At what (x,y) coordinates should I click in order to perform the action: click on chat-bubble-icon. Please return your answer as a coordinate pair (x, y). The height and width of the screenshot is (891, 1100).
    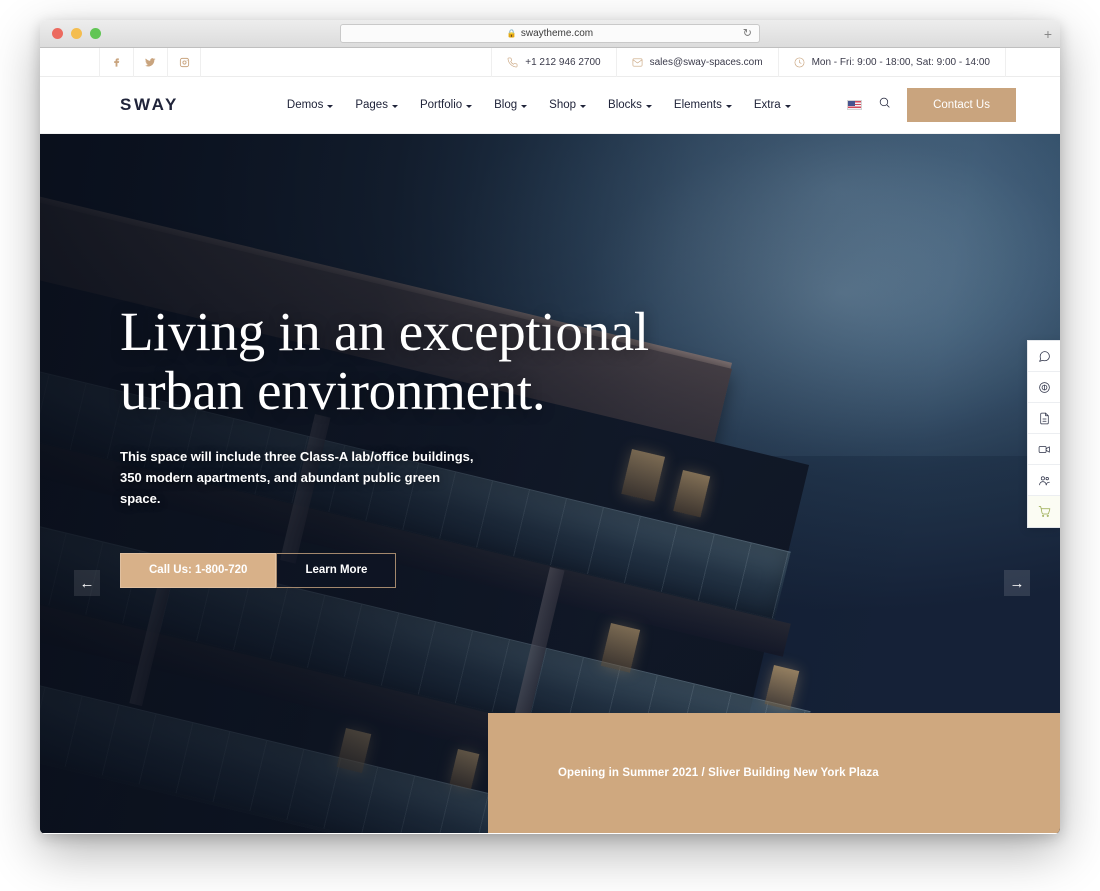
    Looking at the image, I should click on (1044, 356).